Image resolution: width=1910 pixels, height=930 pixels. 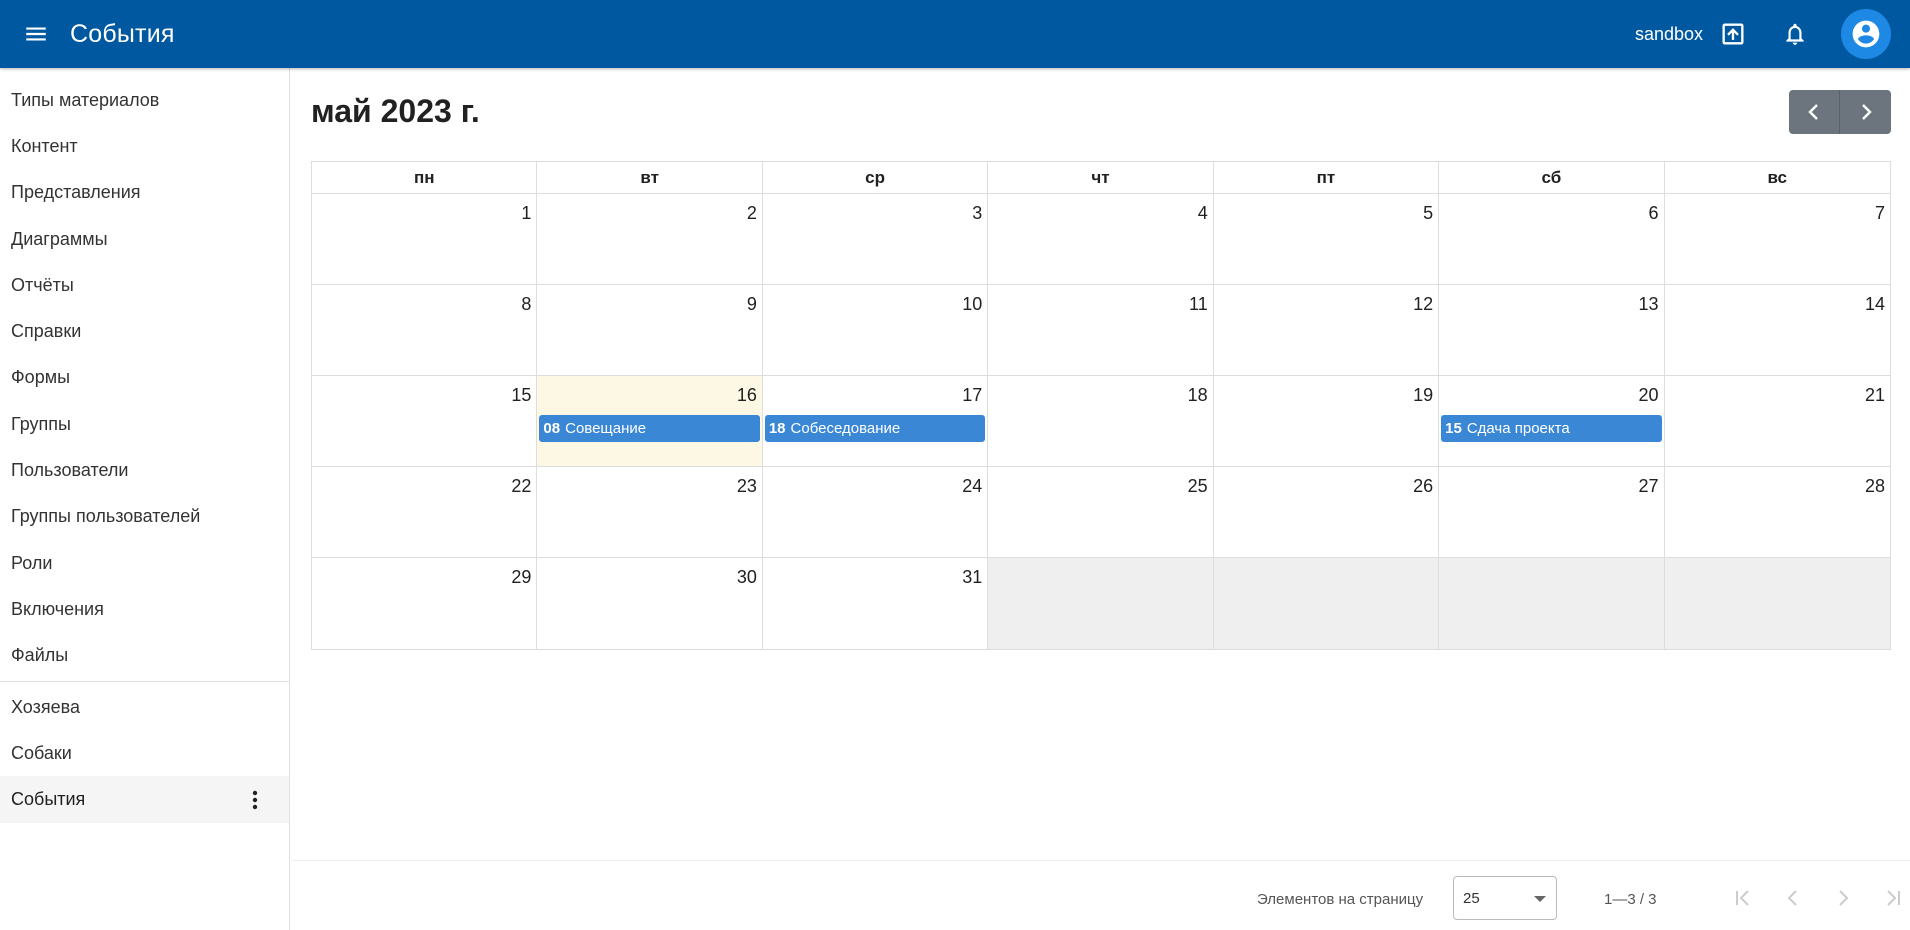 I want to click on sidebar-item-files: Файлы, so click(x=144, y=656).